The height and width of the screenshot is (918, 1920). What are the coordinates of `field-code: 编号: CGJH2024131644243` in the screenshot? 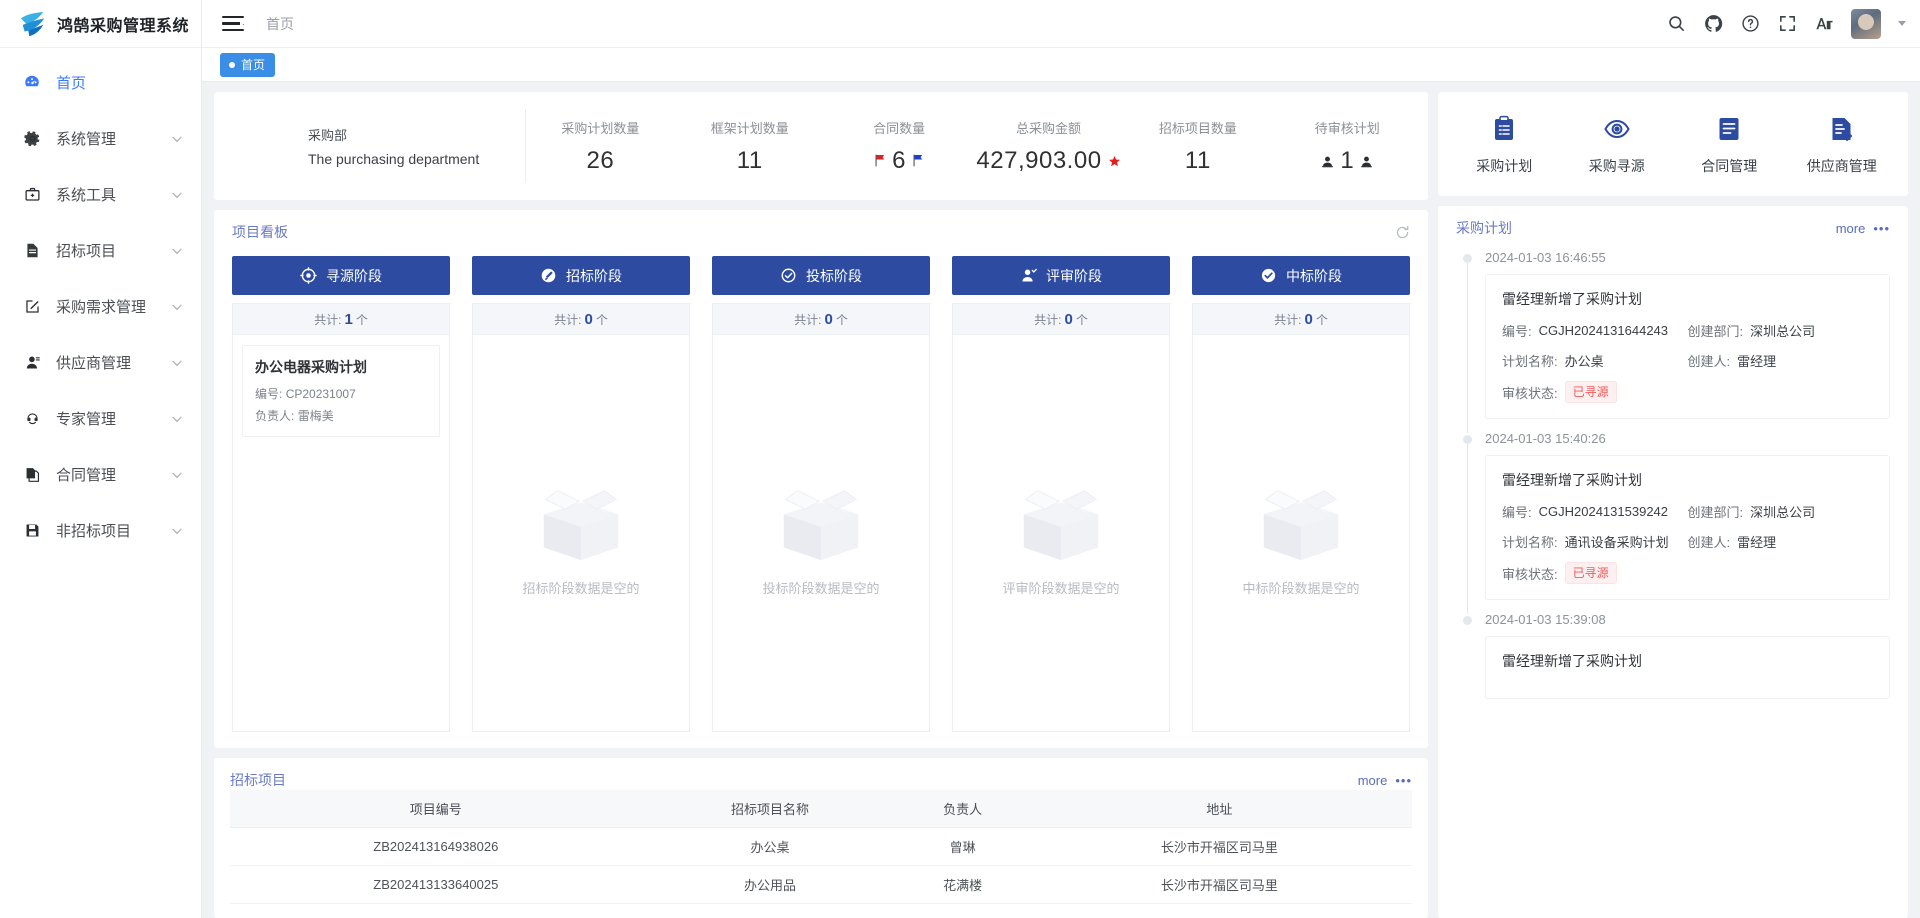 It's located at (1595, 330).